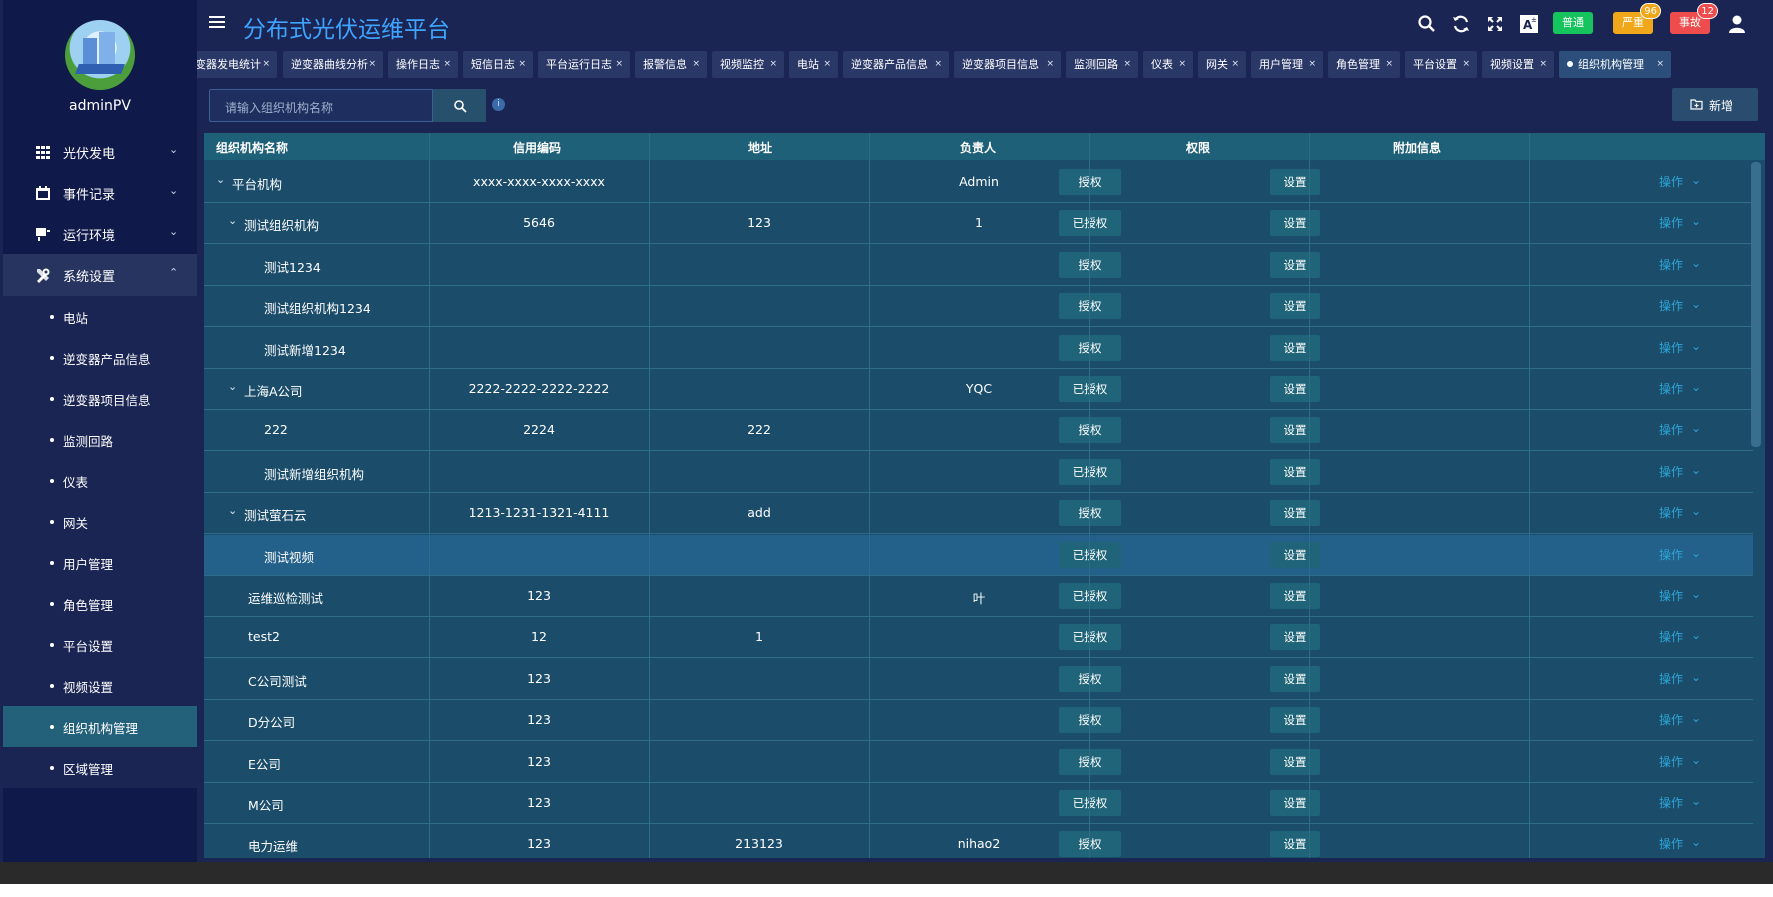 This screenshot has width=1773, height=897. What do you see at coordinates (1737, 24) in the screenshot?
I see `user-icon` at bounding box center [1737, 24].